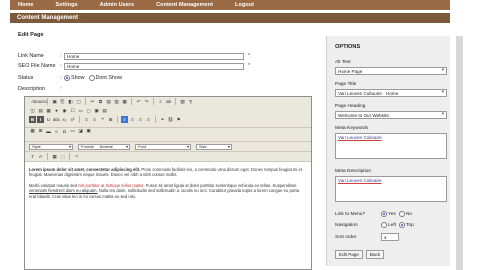 Image resolution: width=480 pixels, height=270 pixels. What do you see at coordinates (343, 62) in the screenshot?
I see `alt-text-label: Alt Text` at bounding box center [343, 62].